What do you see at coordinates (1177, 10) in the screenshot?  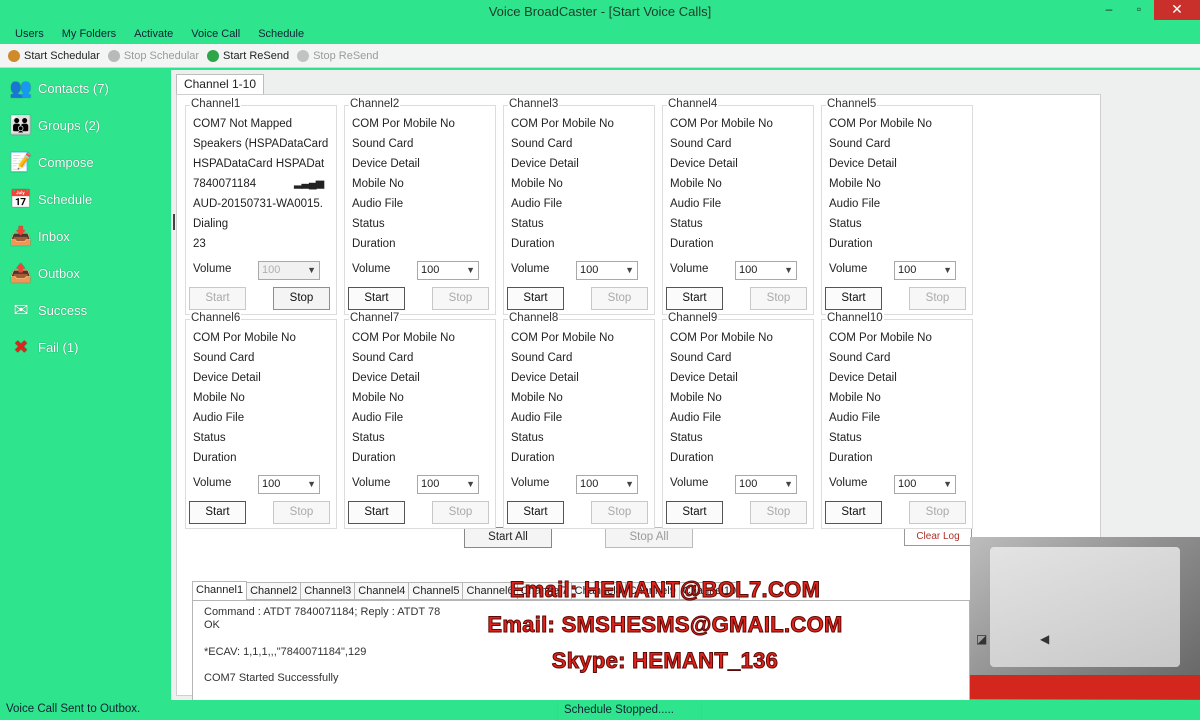 I see `close-button: ✕` at bounding box center [1177, 10].